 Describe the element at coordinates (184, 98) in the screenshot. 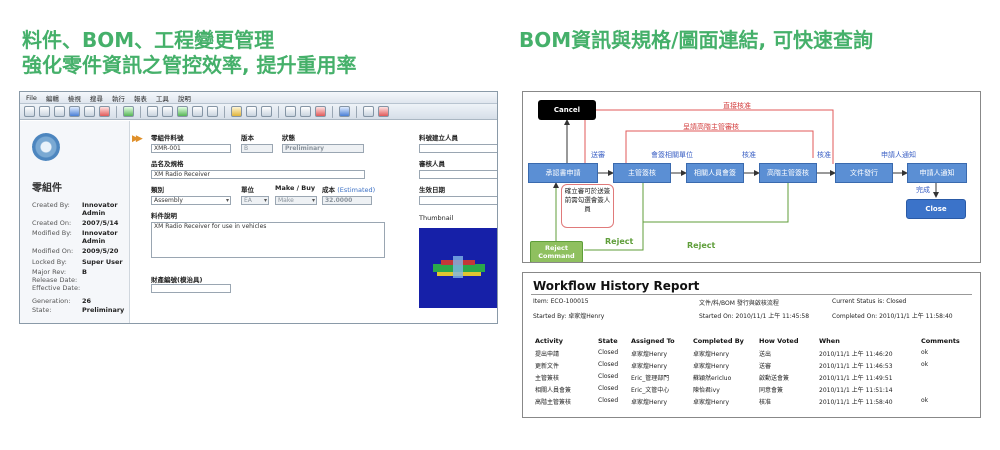

I see `menu-help: 說明` at that location.